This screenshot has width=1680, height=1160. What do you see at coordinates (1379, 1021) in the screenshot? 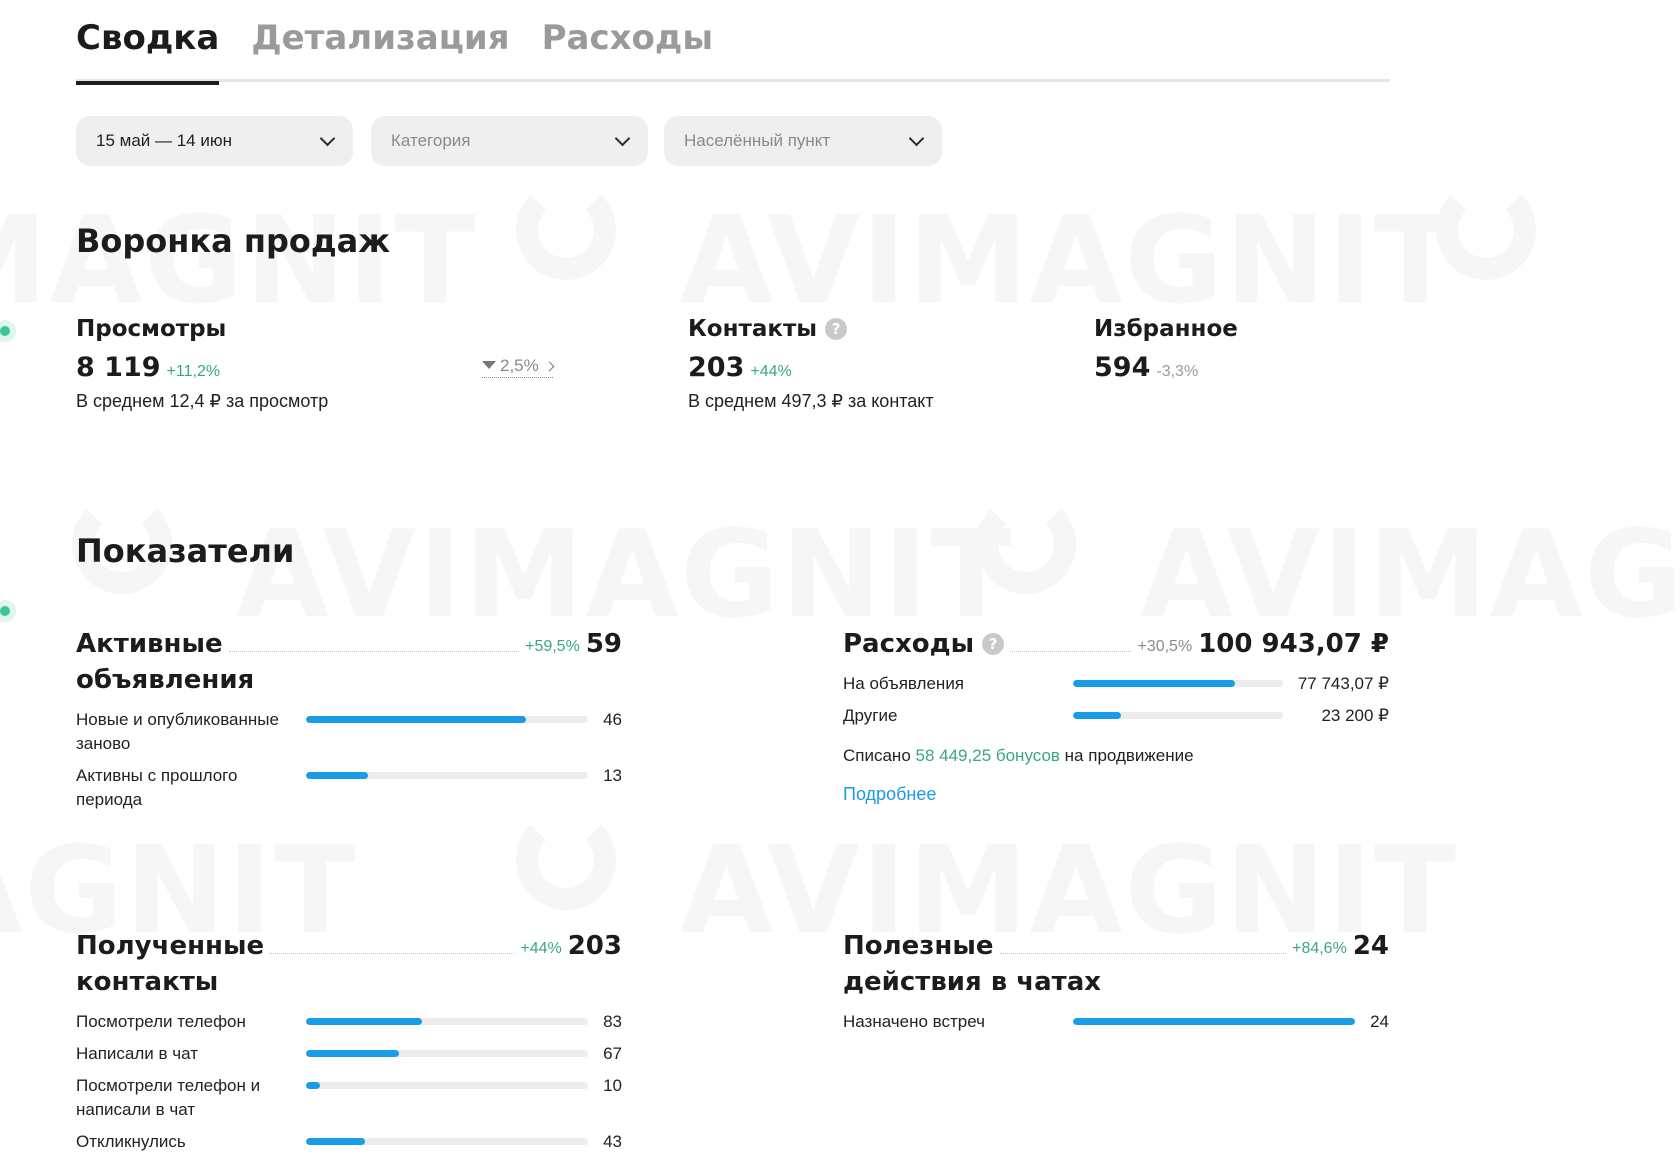
I see `row-value: 24` at bounding box center [1379, 1021].